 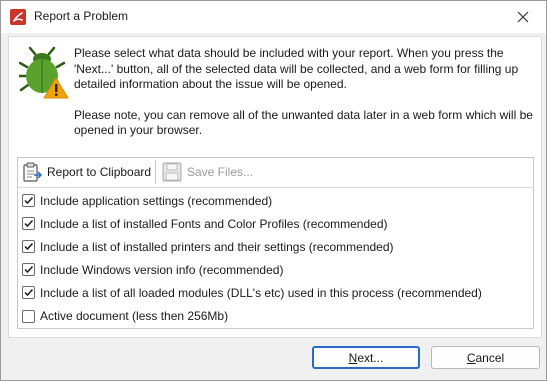 I want to click on pdf-app-icon, so click(x=18, y=17).